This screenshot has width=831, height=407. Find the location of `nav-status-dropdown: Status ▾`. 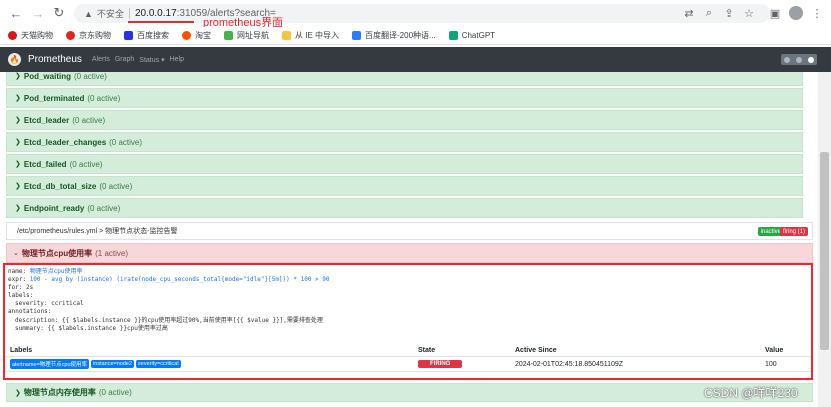

nav-status-dropdown: Status ▾ is located at coordinates (151, 60).